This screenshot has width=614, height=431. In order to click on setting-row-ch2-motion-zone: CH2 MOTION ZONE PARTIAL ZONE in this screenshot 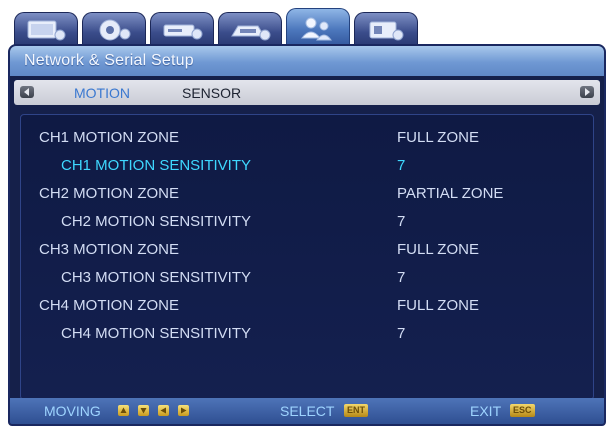, I will do `click(307, 196)`.